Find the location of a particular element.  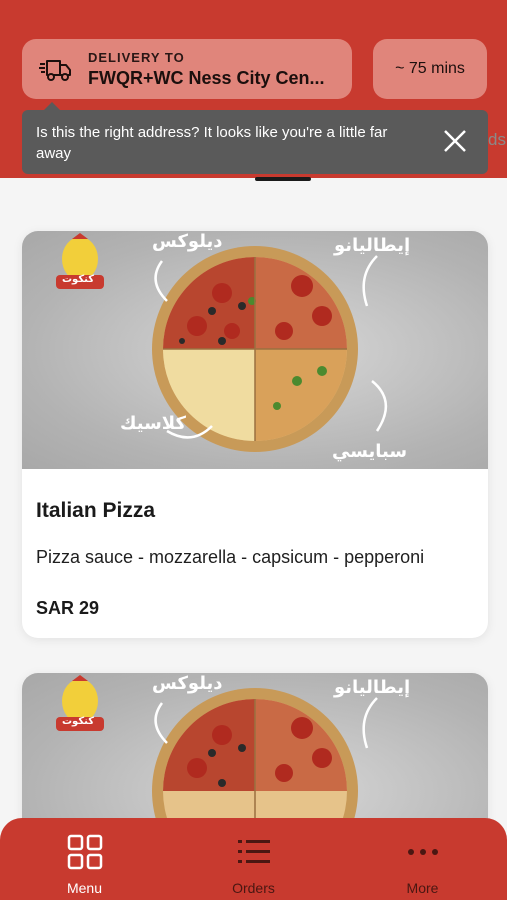

nav-label-menu: Menu is located at coordinates (84, 888).